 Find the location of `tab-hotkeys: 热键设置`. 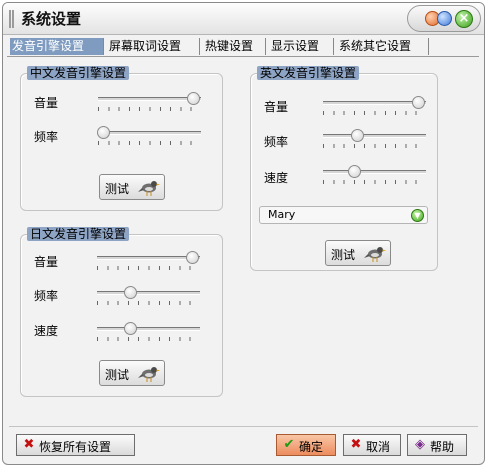

tab-hotkeys: 热键设置 is located at coordinates (234, 46).